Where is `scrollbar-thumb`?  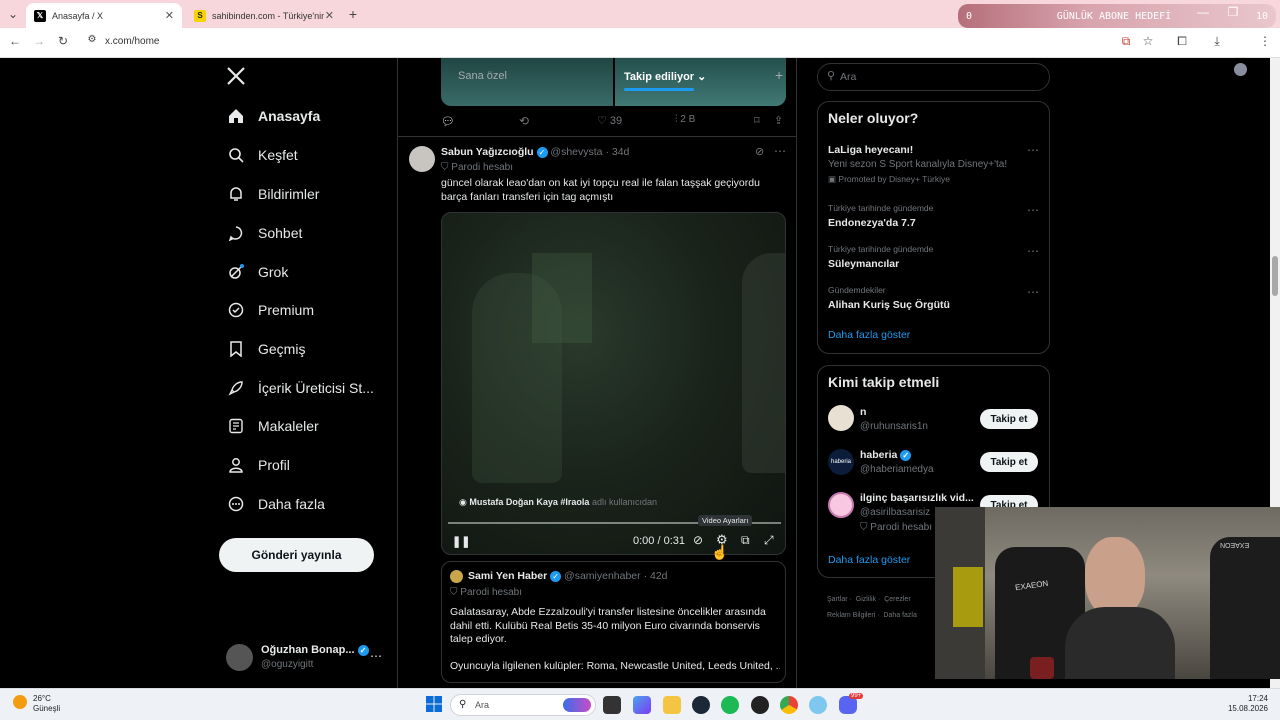 scrollbar-thumb is located at coordinates (1275, 276).